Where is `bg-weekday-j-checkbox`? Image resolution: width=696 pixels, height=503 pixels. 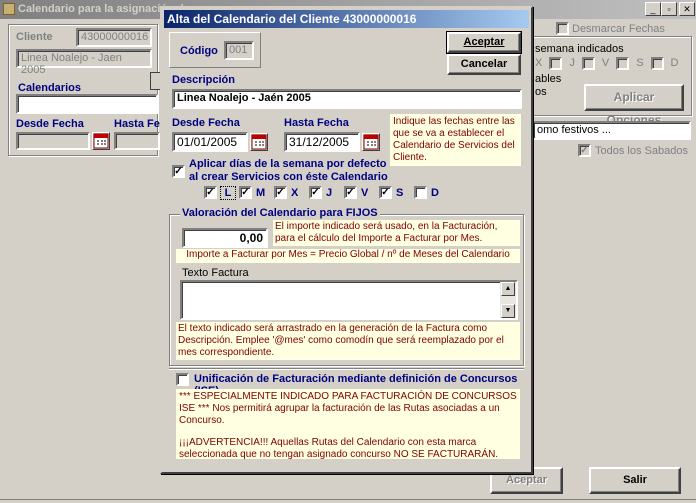 bg-weekday-j-checkbox is located at coordinates (556, 63).